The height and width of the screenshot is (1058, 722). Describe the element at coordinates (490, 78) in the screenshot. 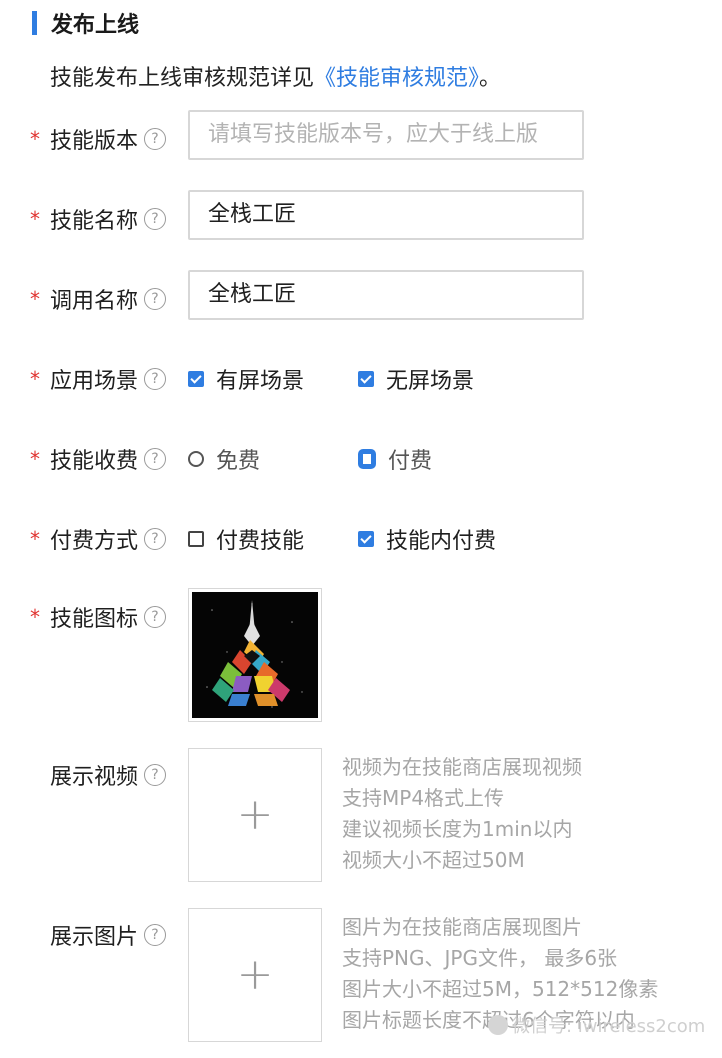

I see `intro-suffix: 。` at that location.